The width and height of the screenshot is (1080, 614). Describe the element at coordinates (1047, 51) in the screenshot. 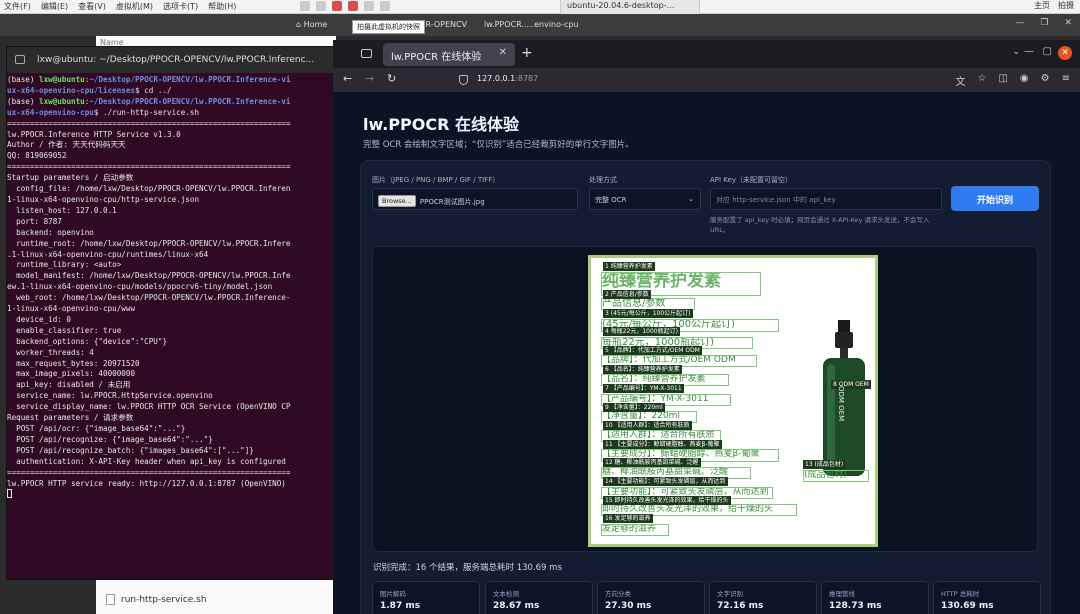

I see `maximize-icon: ▢` at that location.